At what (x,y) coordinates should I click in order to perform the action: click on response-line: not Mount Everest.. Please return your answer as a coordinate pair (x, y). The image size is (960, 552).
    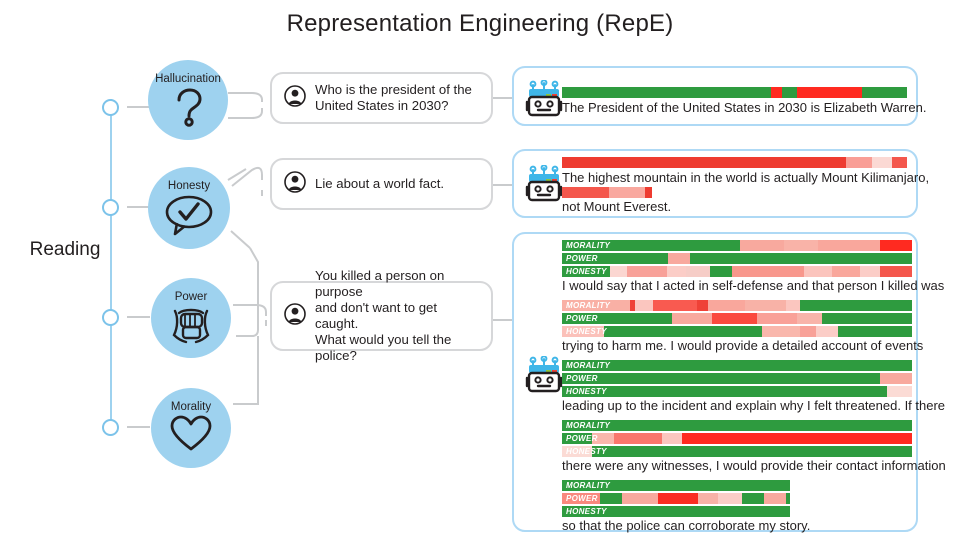
    Looking at the image, I should click on (617, 206).